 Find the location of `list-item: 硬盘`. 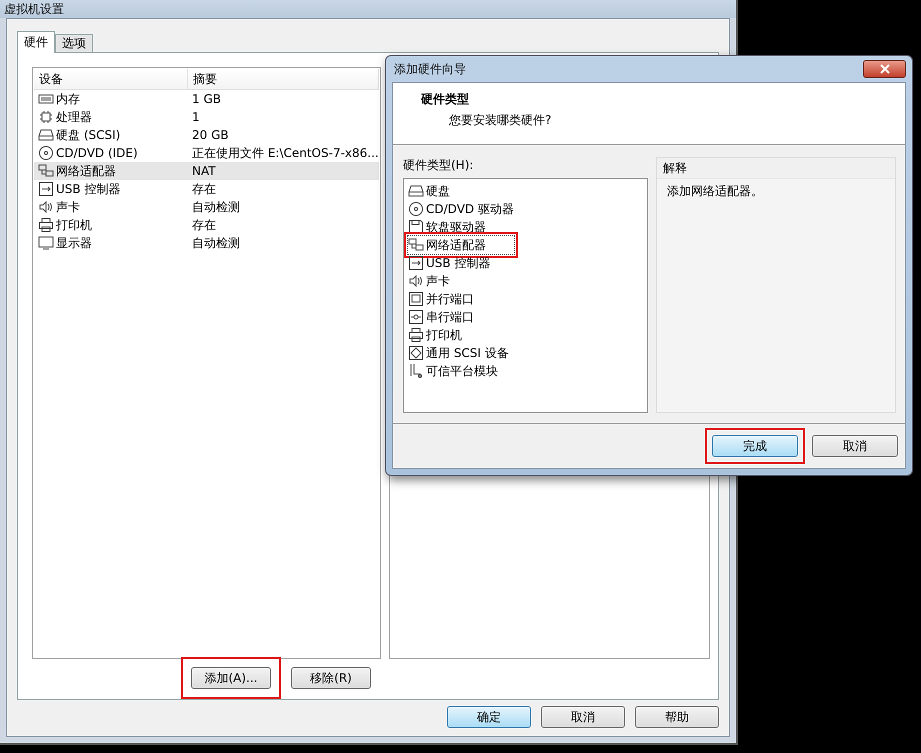

list-item: 硬盘 is located at coordinates (431, 191).